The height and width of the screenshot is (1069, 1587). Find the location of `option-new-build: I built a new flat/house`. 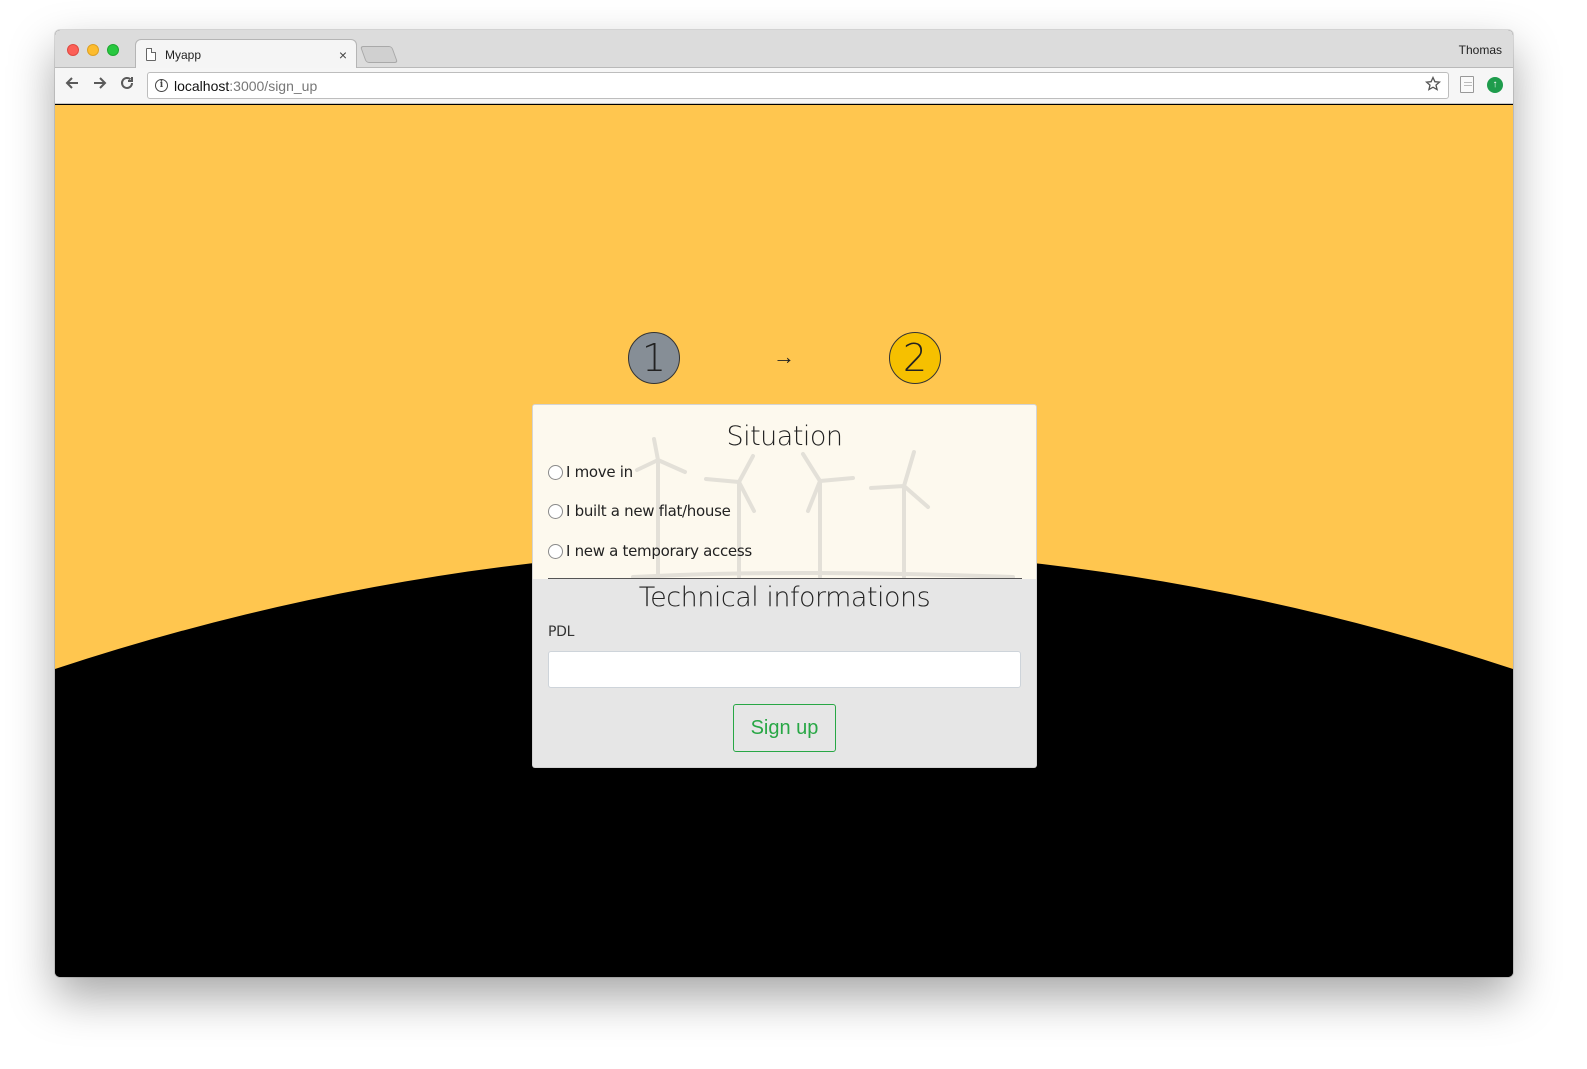

option-new-build: I built a new flat/house is located at coordinates (639, 511).